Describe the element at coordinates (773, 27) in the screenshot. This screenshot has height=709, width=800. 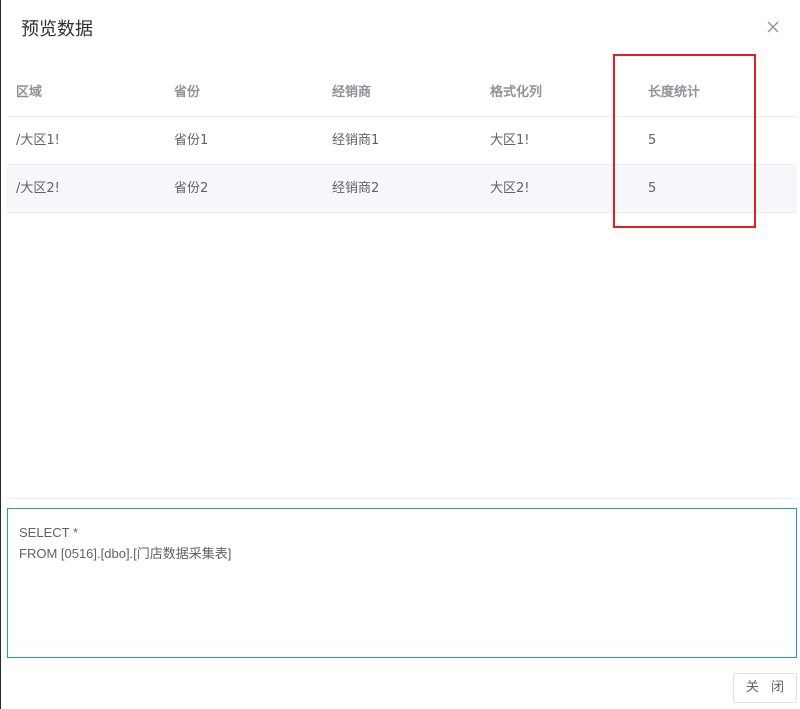
I see `close-icon` at that location.